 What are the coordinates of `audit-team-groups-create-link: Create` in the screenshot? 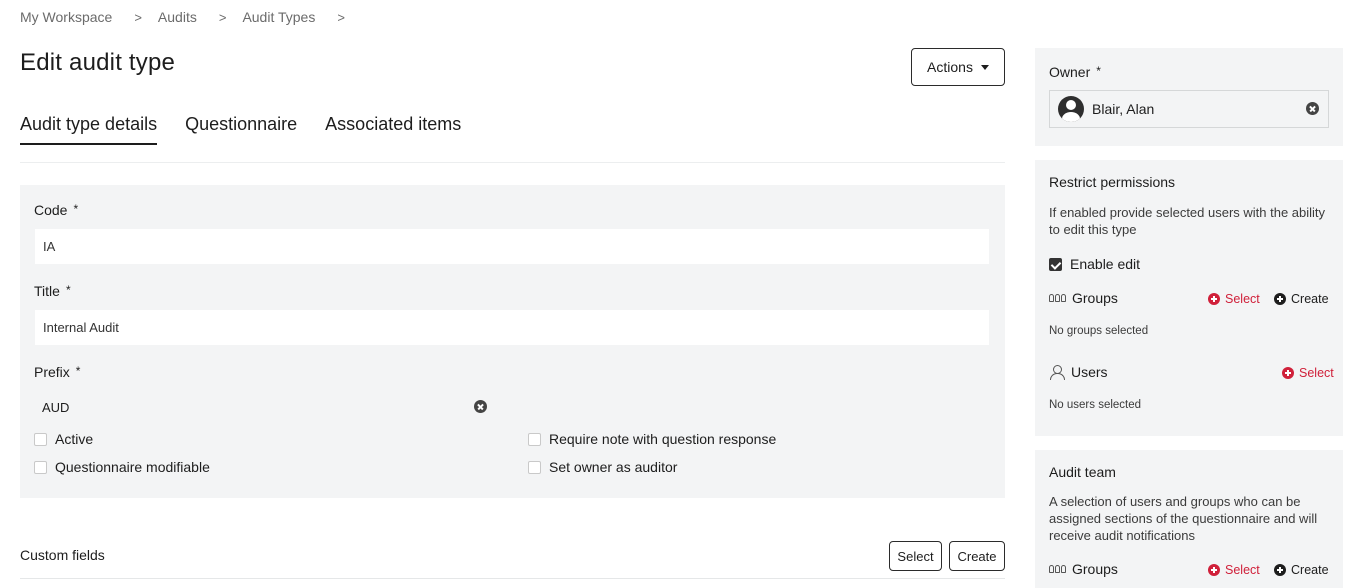 It's located at (1301, 570).